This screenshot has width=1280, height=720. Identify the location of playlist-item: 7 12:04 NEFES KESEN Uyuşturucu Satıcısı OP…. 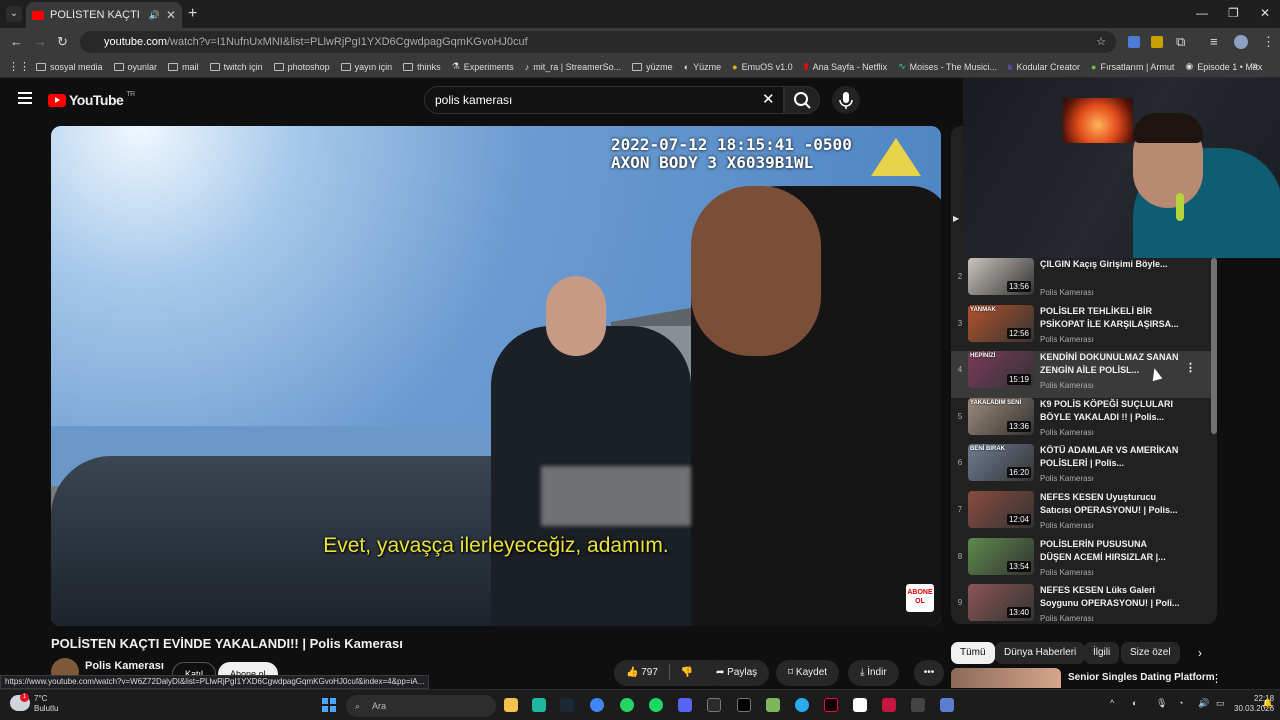
(1082, 514).